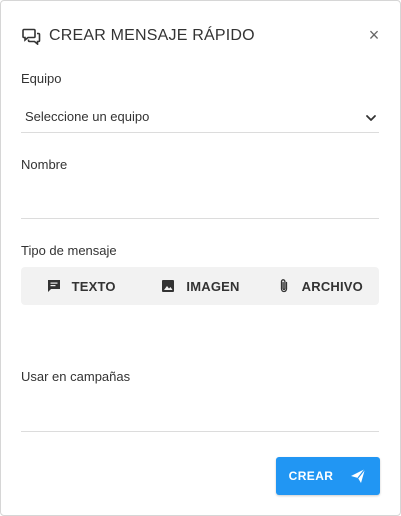 This screenshot has width=401, height=516. I want to click on close-button: ×, so click(374, 35).